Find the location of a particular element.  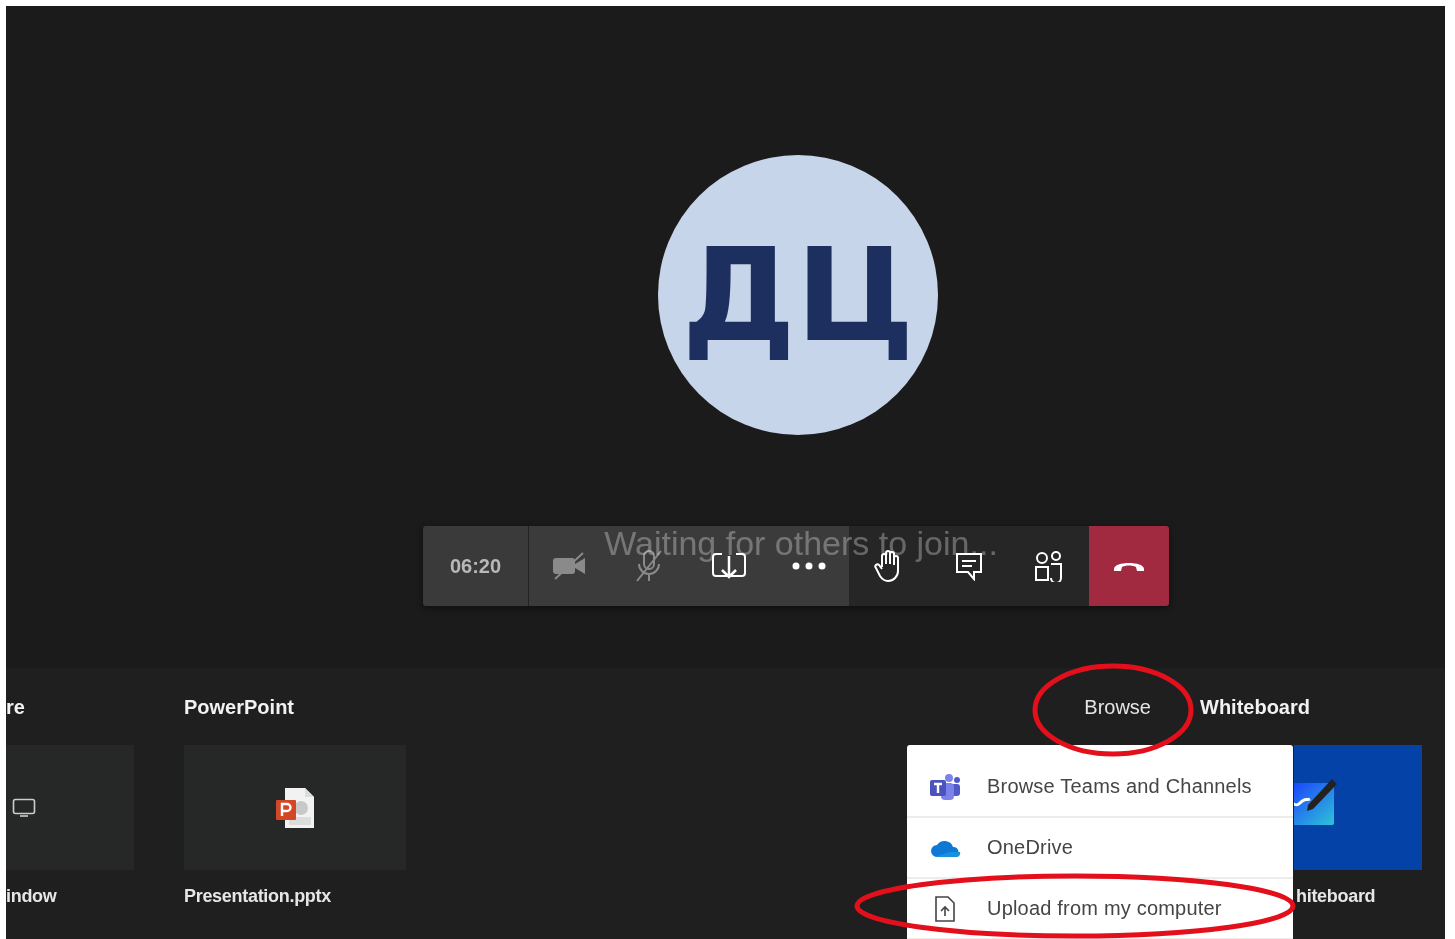

section-heading: re is located at coordinates (16, 707).